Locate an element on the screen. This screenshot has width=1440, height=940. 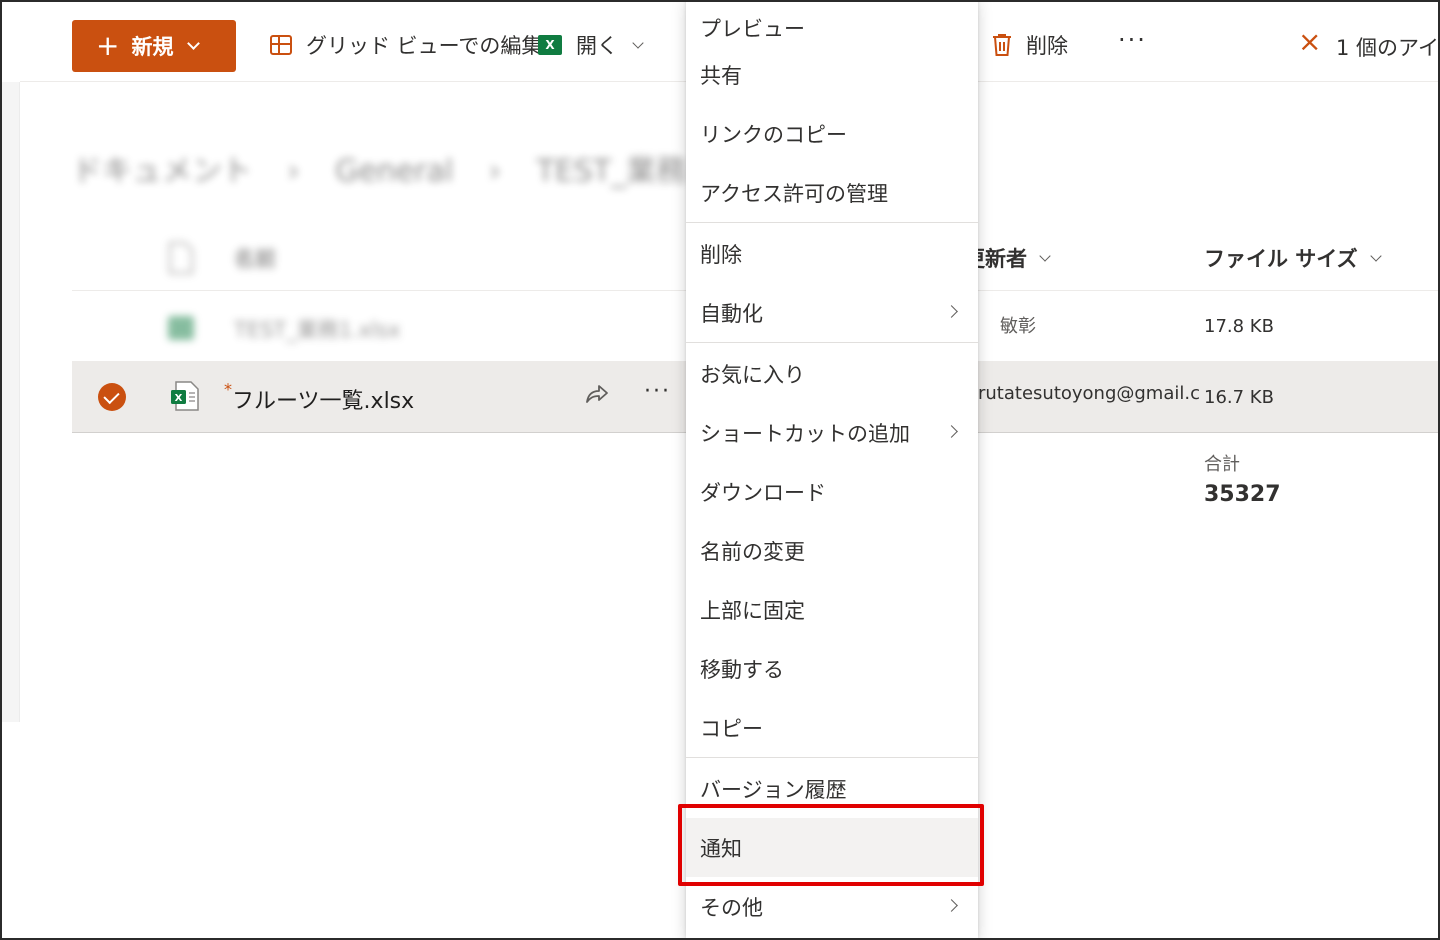
open-button: X 開く is located at coordinates (591, 45).